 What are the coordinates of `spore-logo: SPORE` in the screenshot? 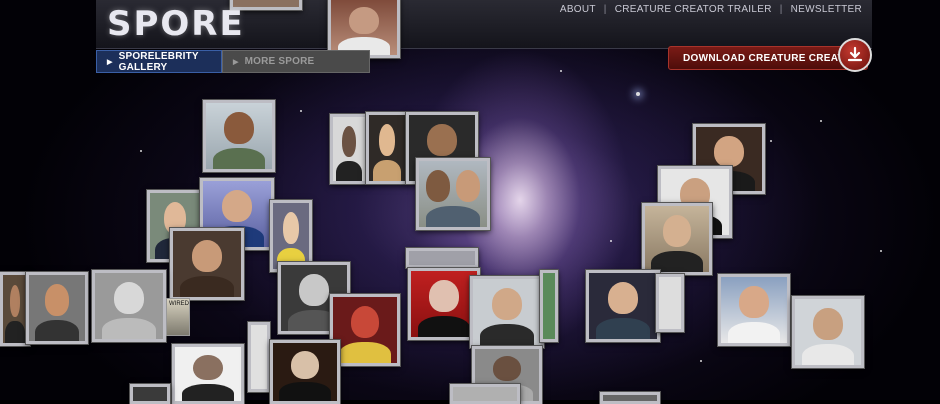 It's located at (176, 24).